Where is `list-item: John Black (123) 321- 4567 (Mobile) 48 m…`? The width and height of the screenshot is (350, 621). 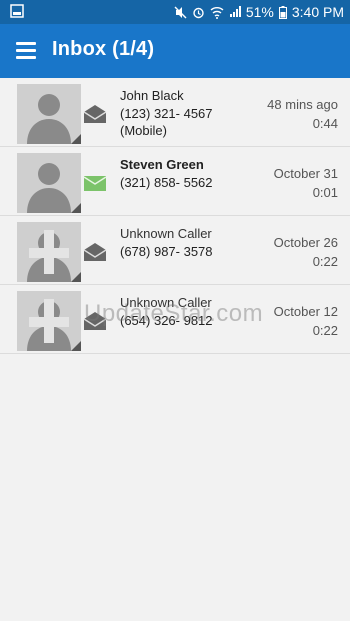
list-item: John Black (123) 321- 4567 (Mobile) 48 m… is located at coordinates (175, 112).